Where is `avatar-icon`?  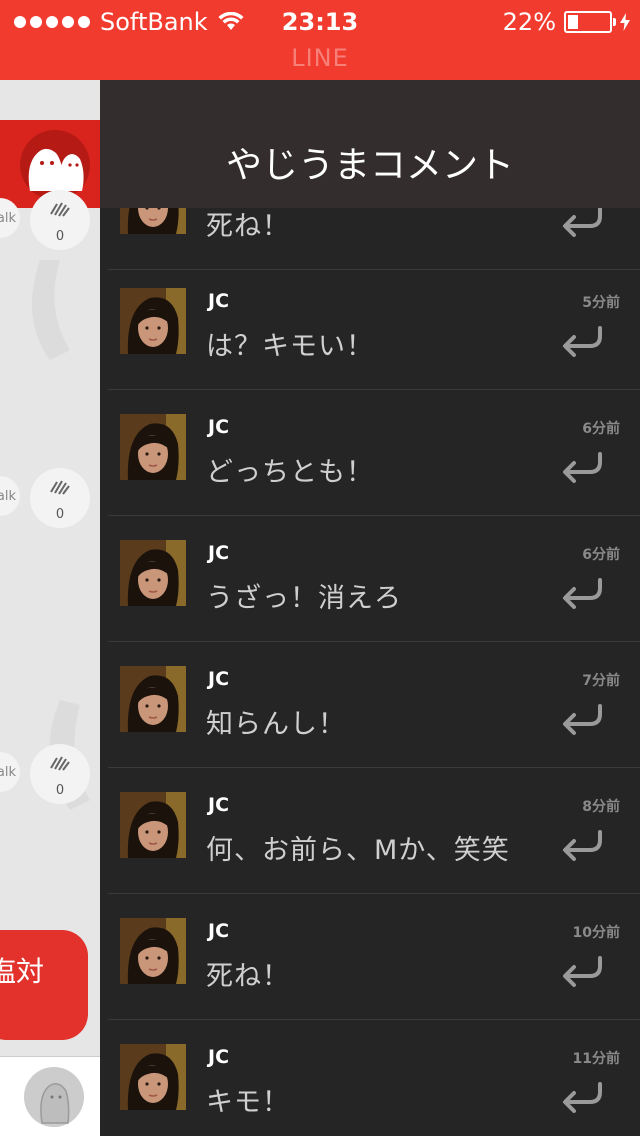
avatar-icon is located at coordinates (54, 1097).